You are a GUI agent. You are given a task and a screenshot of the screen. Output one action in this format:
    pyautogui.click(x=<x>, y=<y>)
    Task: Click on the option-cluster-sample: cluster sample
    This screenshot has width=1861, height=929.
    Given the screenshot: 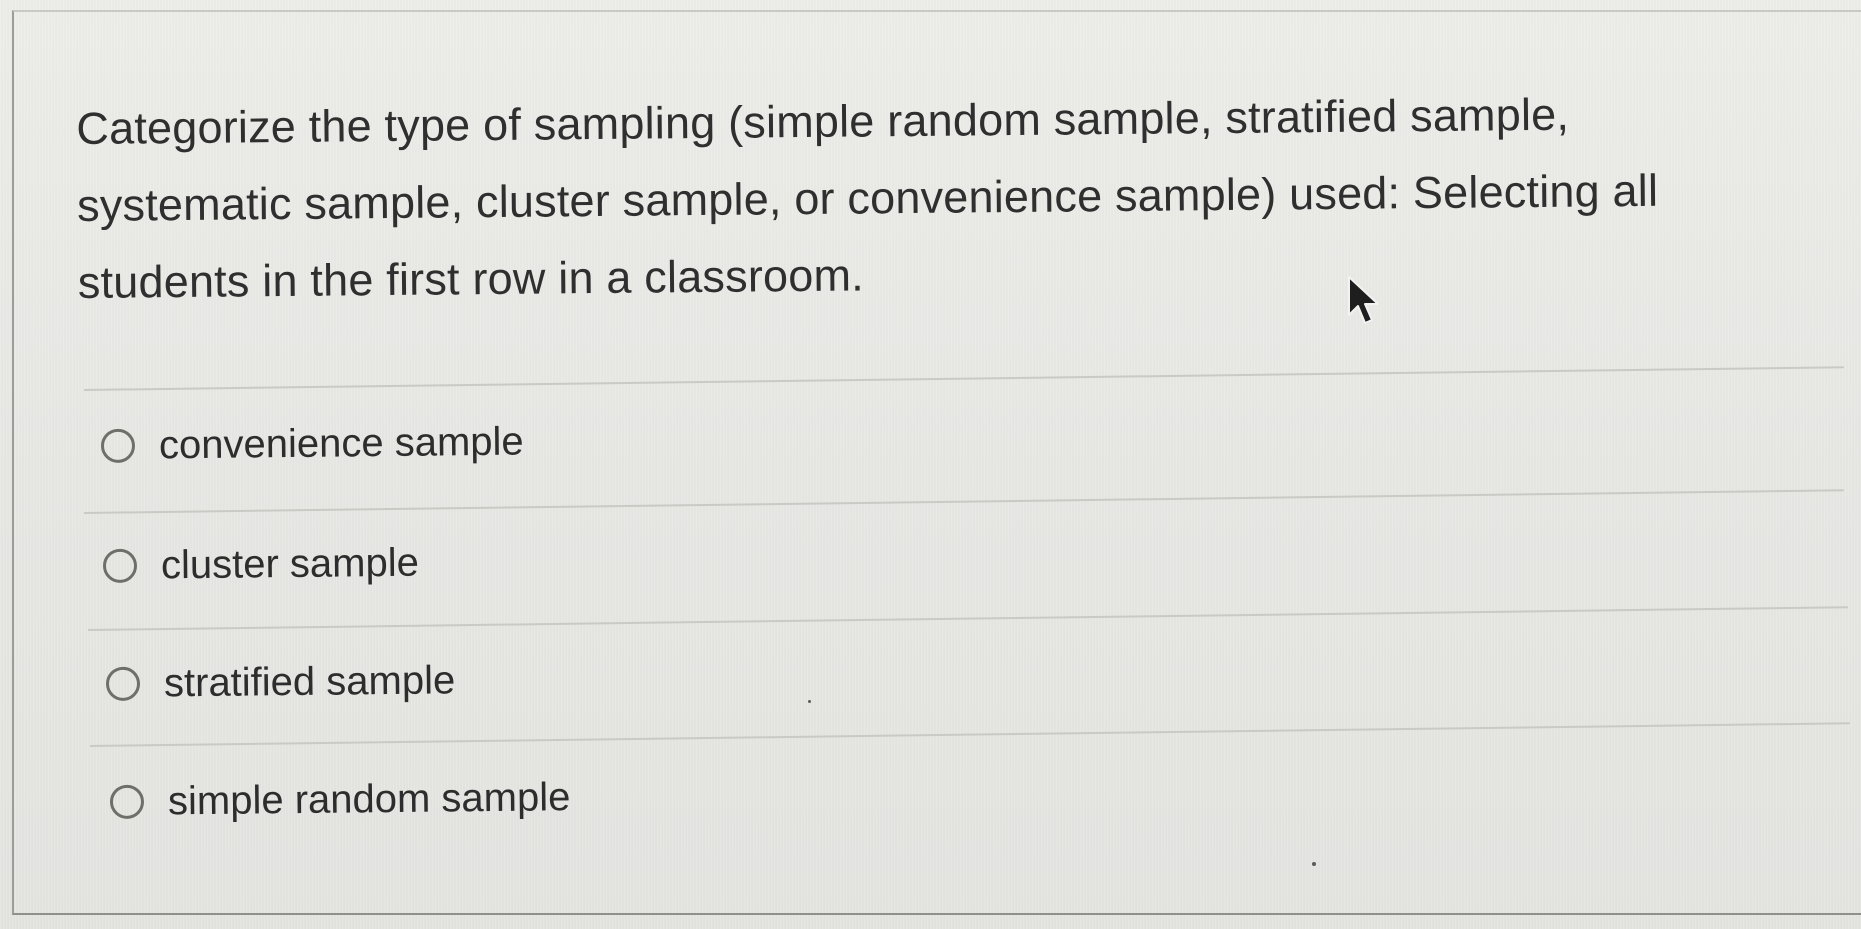 What is the action you would take?
    pyautogui.click(x=260, y=564)
    